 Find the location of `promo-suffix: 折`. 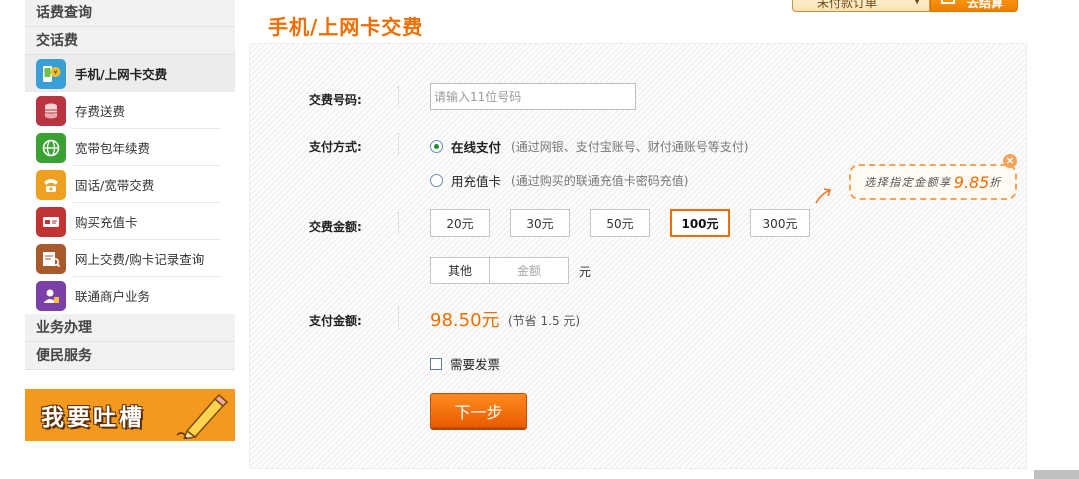

promo-suffix: 折 is located at coordinates (995, 182).